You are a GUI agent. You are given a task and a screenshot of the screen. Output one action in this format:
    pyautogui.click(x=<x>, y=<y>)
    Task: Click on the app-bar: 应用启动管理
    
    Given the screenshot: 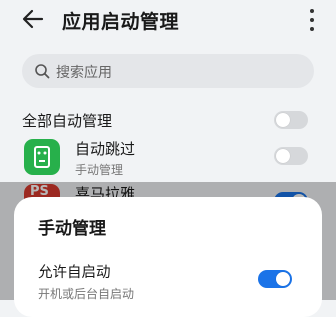 What is the action you would take?
    pyautogui.click(x=168, y=20)
    